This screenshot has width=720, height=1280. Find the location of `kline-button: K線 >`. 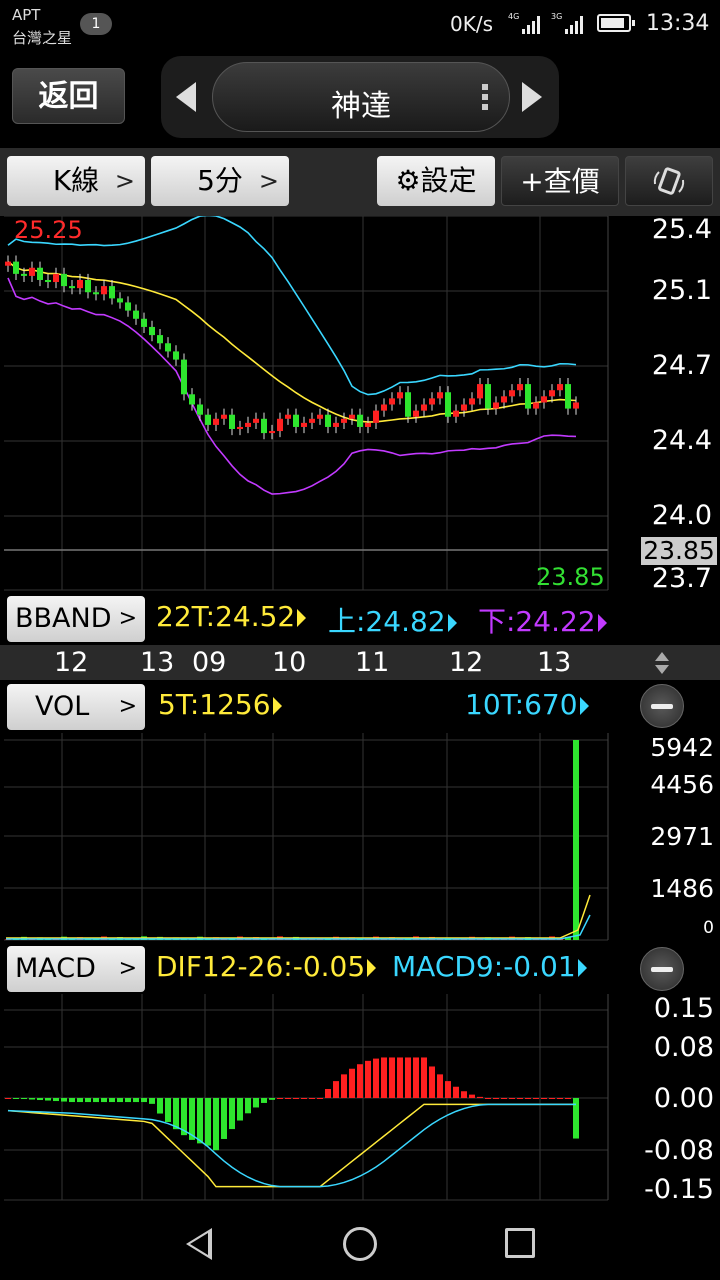

kline-button: K線 > is located at coordinates (76, 181).